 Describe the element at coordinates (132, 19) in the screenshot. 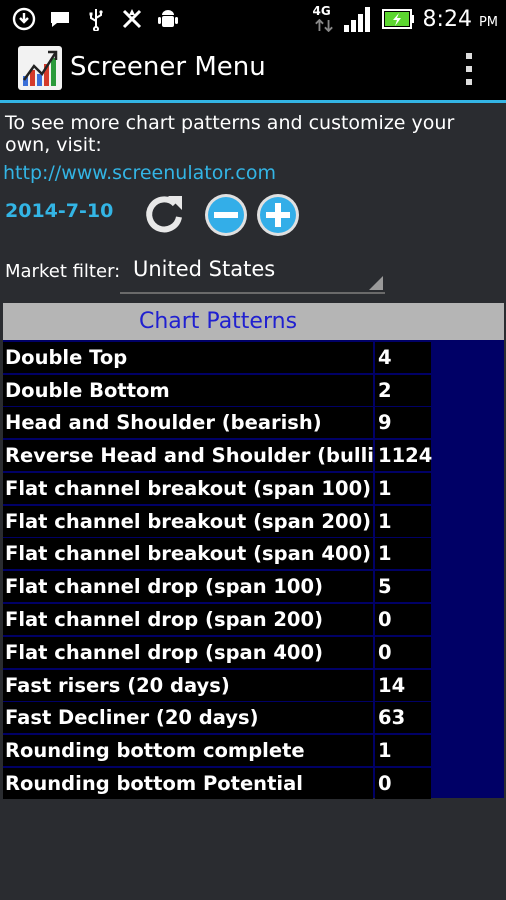

I see `no-signal-icon` at that location.